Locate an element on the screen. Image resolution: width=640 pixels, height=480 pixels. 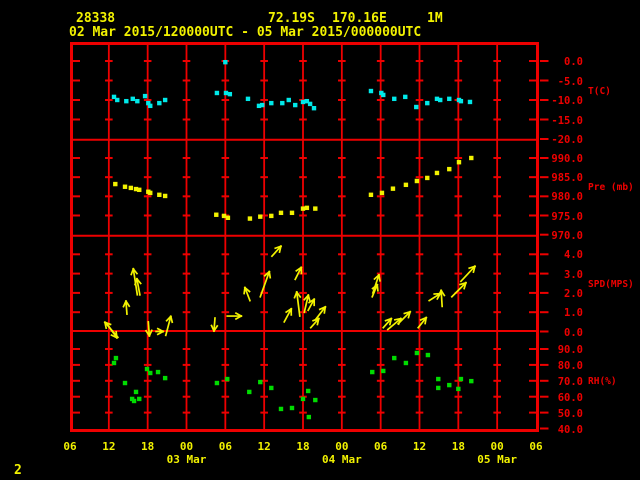
y-axis-tick-label: -10.0 is located at coordinates (567, 101).